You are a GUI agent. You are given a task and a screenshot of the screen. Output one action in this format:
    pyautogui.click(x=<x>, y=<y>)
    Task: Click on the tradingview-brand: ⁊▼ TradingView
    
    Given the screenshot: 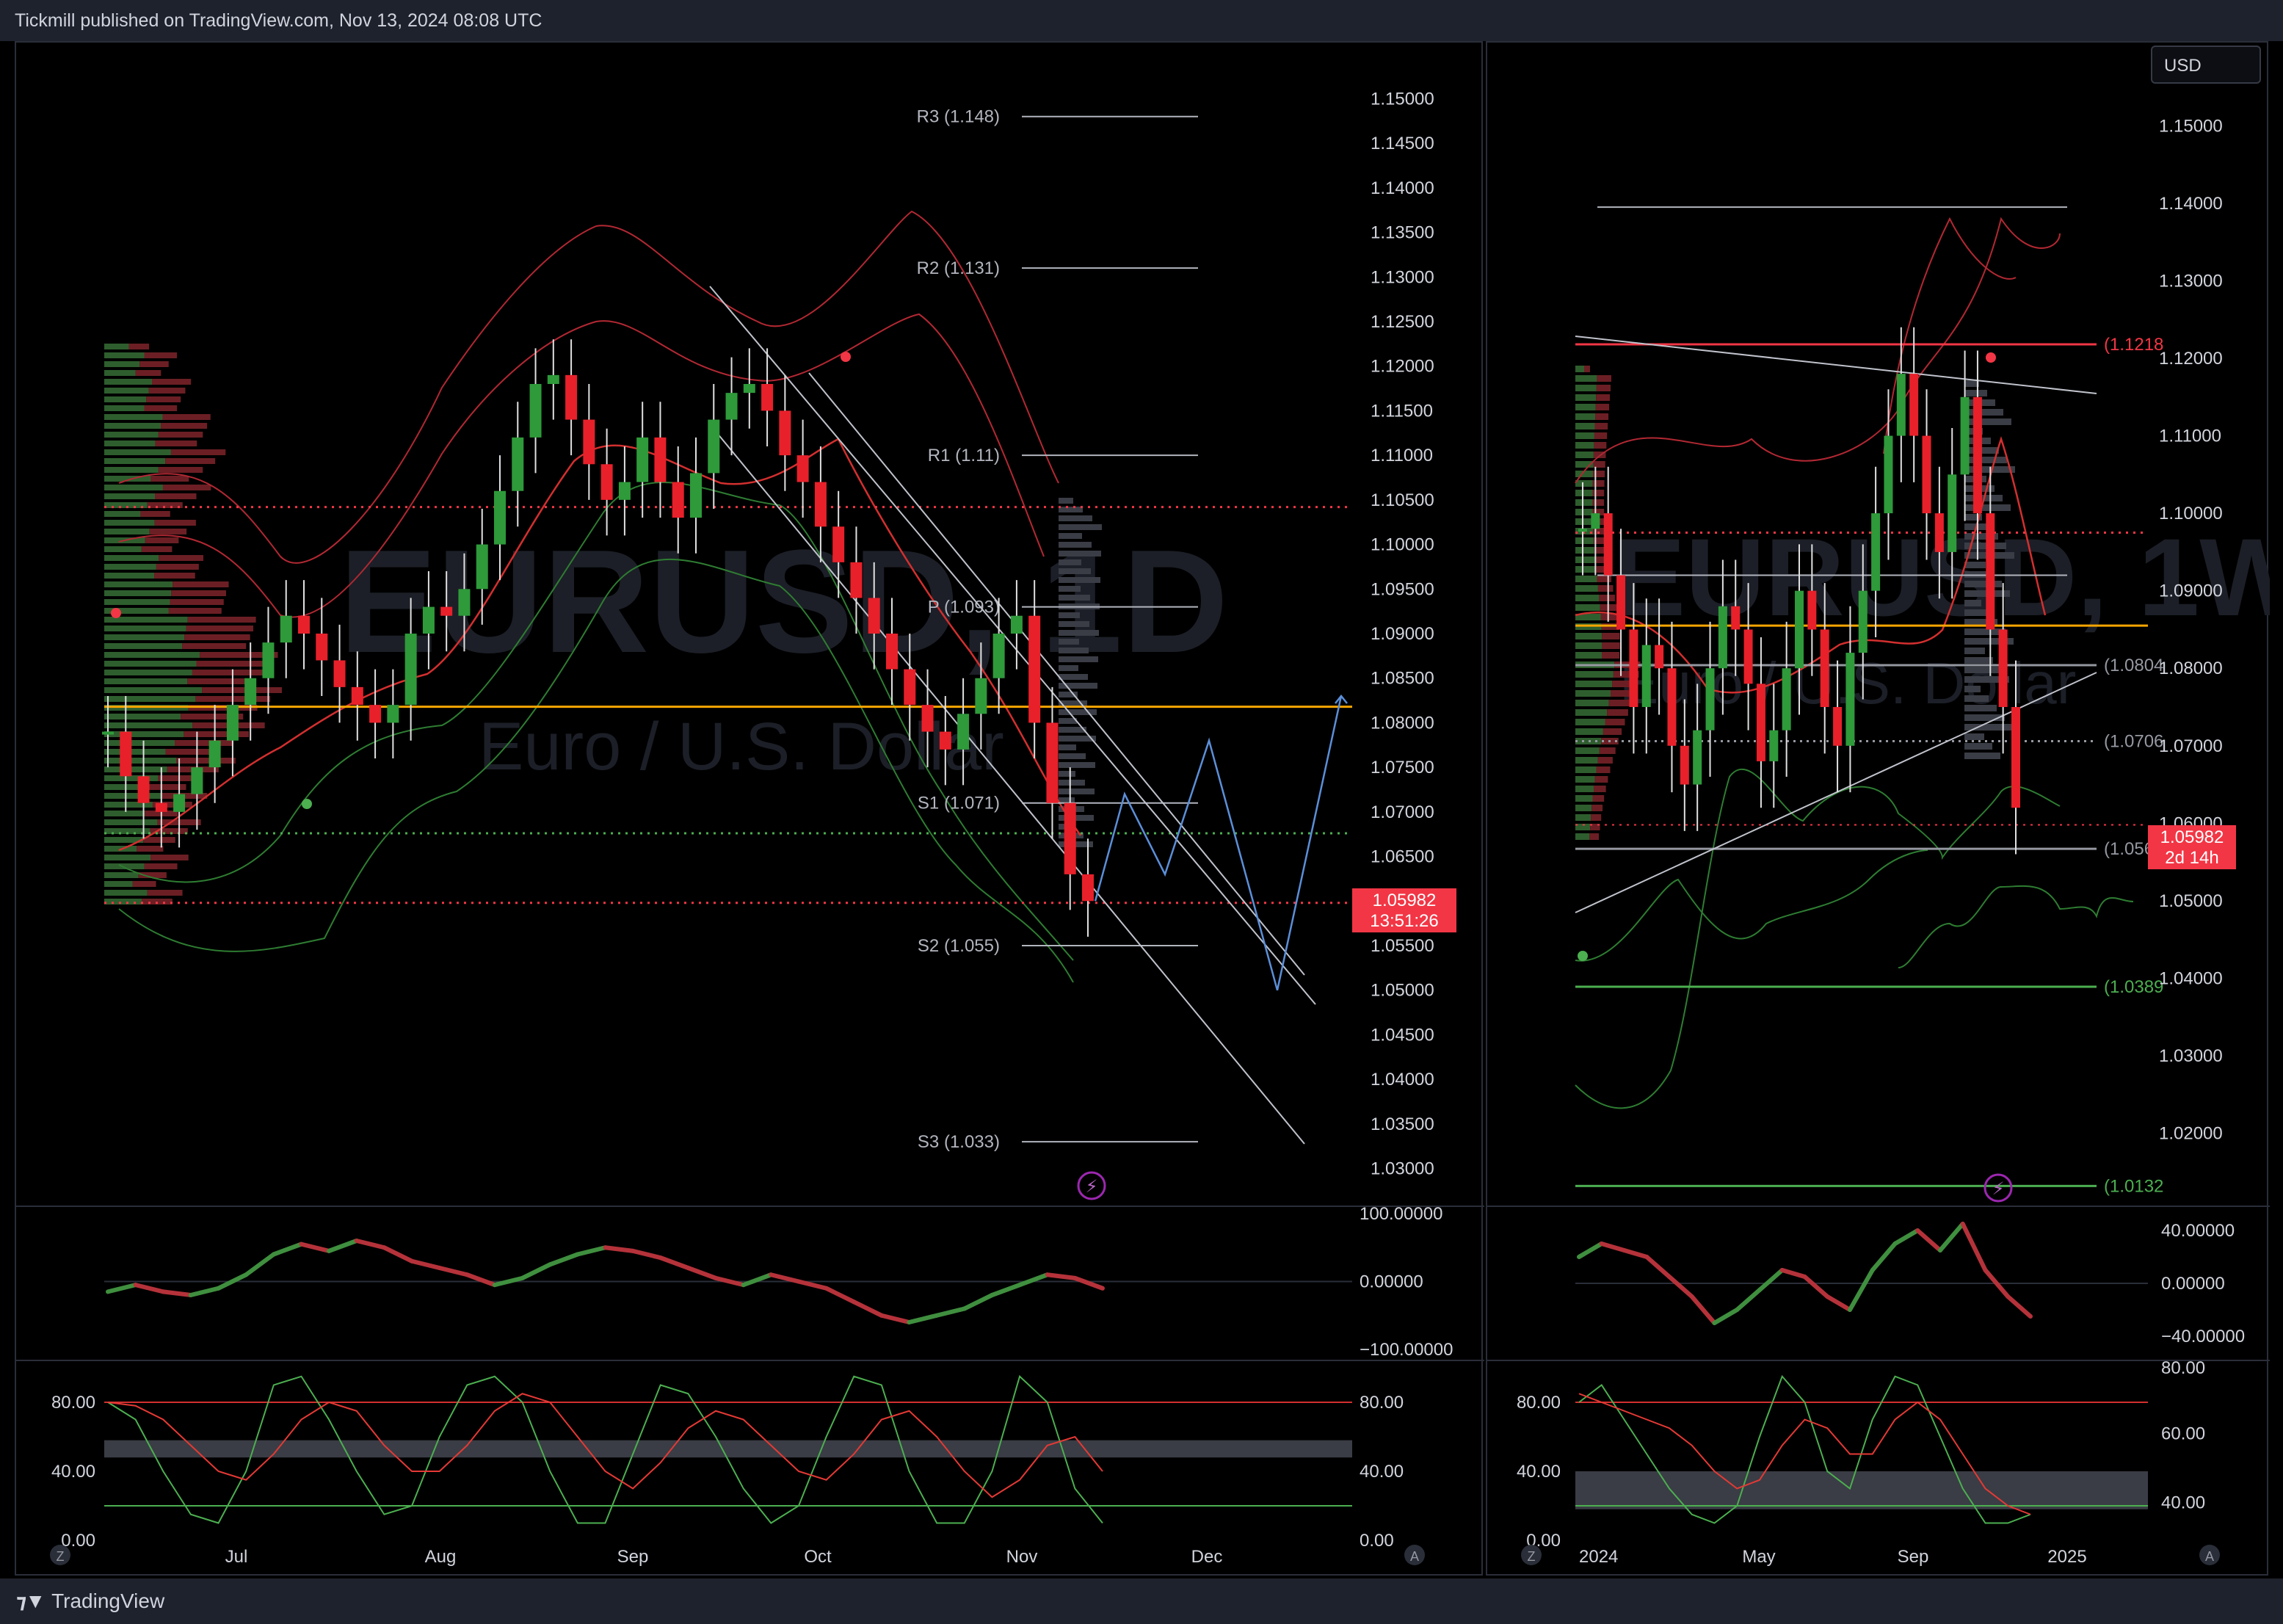 What is the action you would take?
    pyautogui.click(x=90, y=1601)
    